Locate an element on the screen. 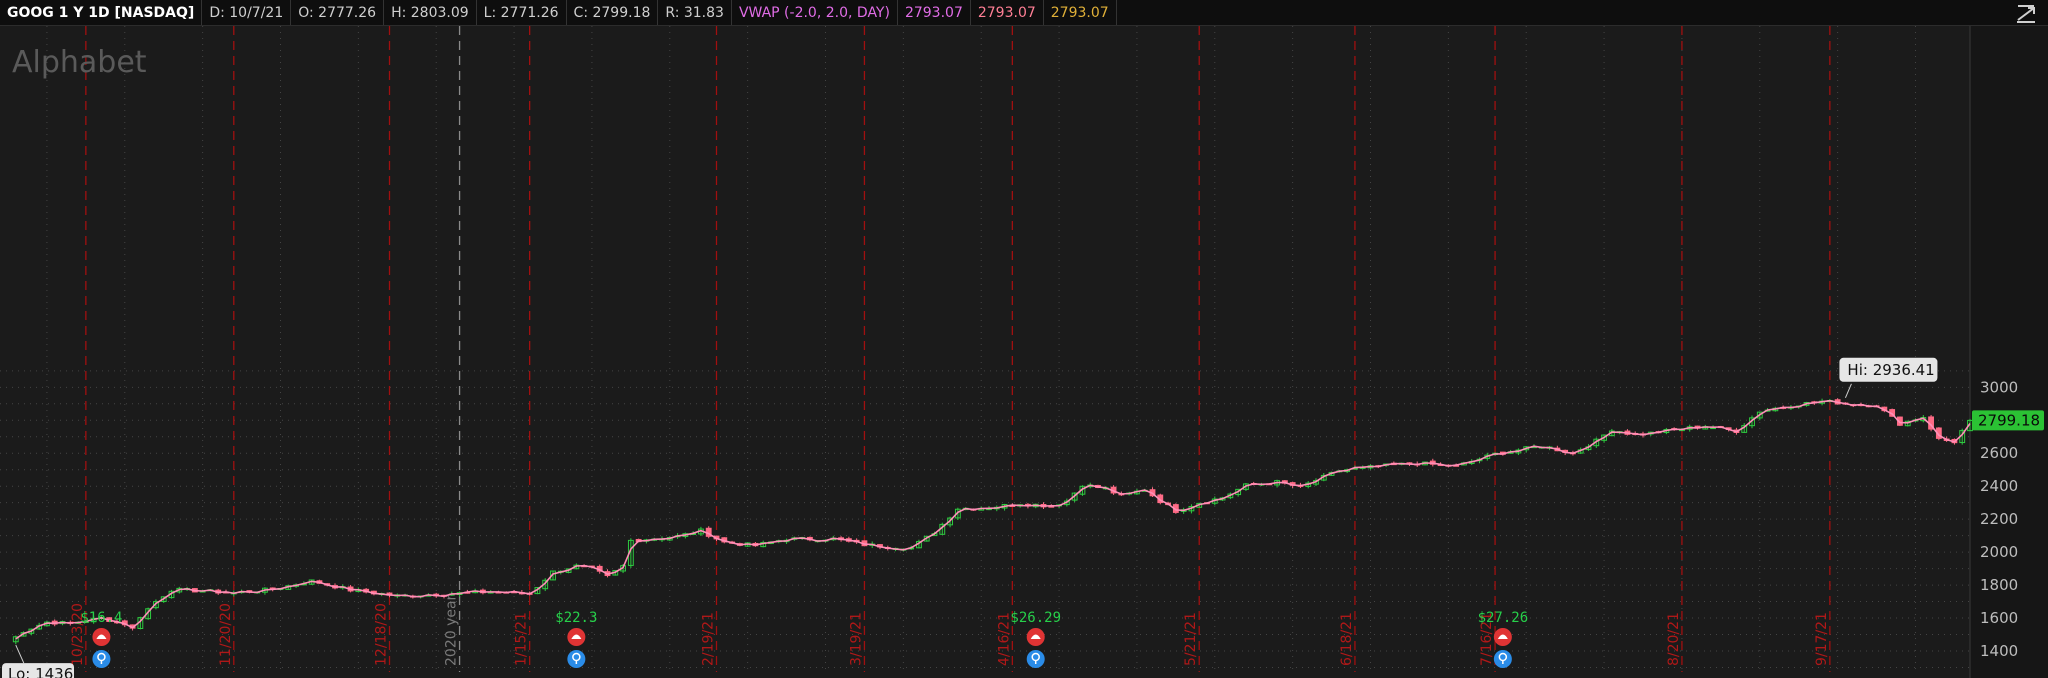 Image resolution: width=2048 pixels, height=678 pixels. period-date-label: 9/17/21 is located at coordinates (1822, 639).